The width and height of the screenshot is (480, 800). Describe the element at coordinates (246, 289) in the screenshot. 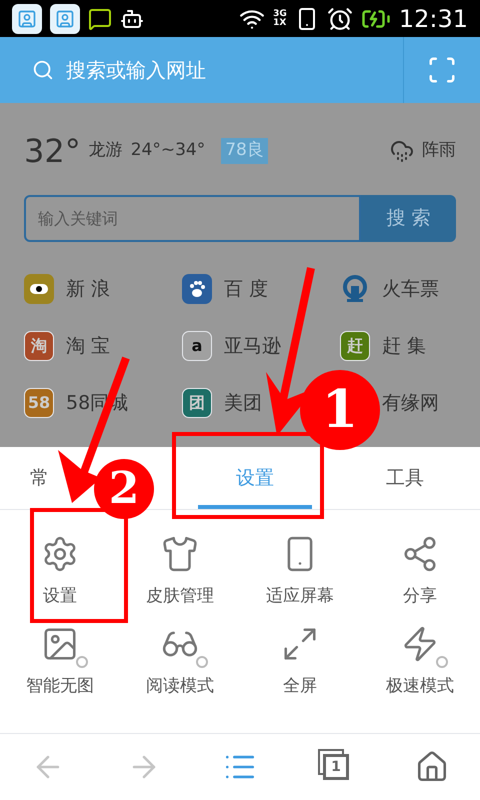

I see `shortcut-label: 百 度` at that location.